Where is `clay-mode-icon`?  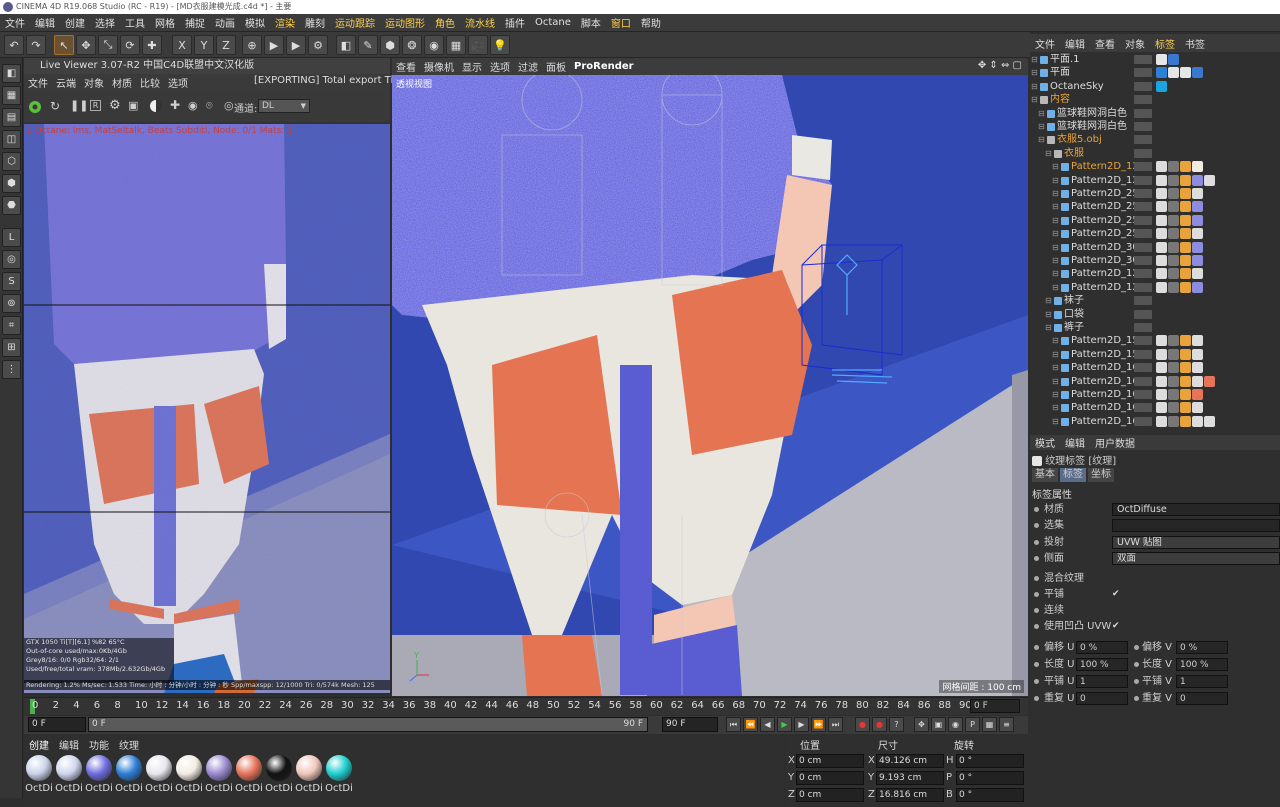 clay-mode-icon is located at coordinates (156, 106).